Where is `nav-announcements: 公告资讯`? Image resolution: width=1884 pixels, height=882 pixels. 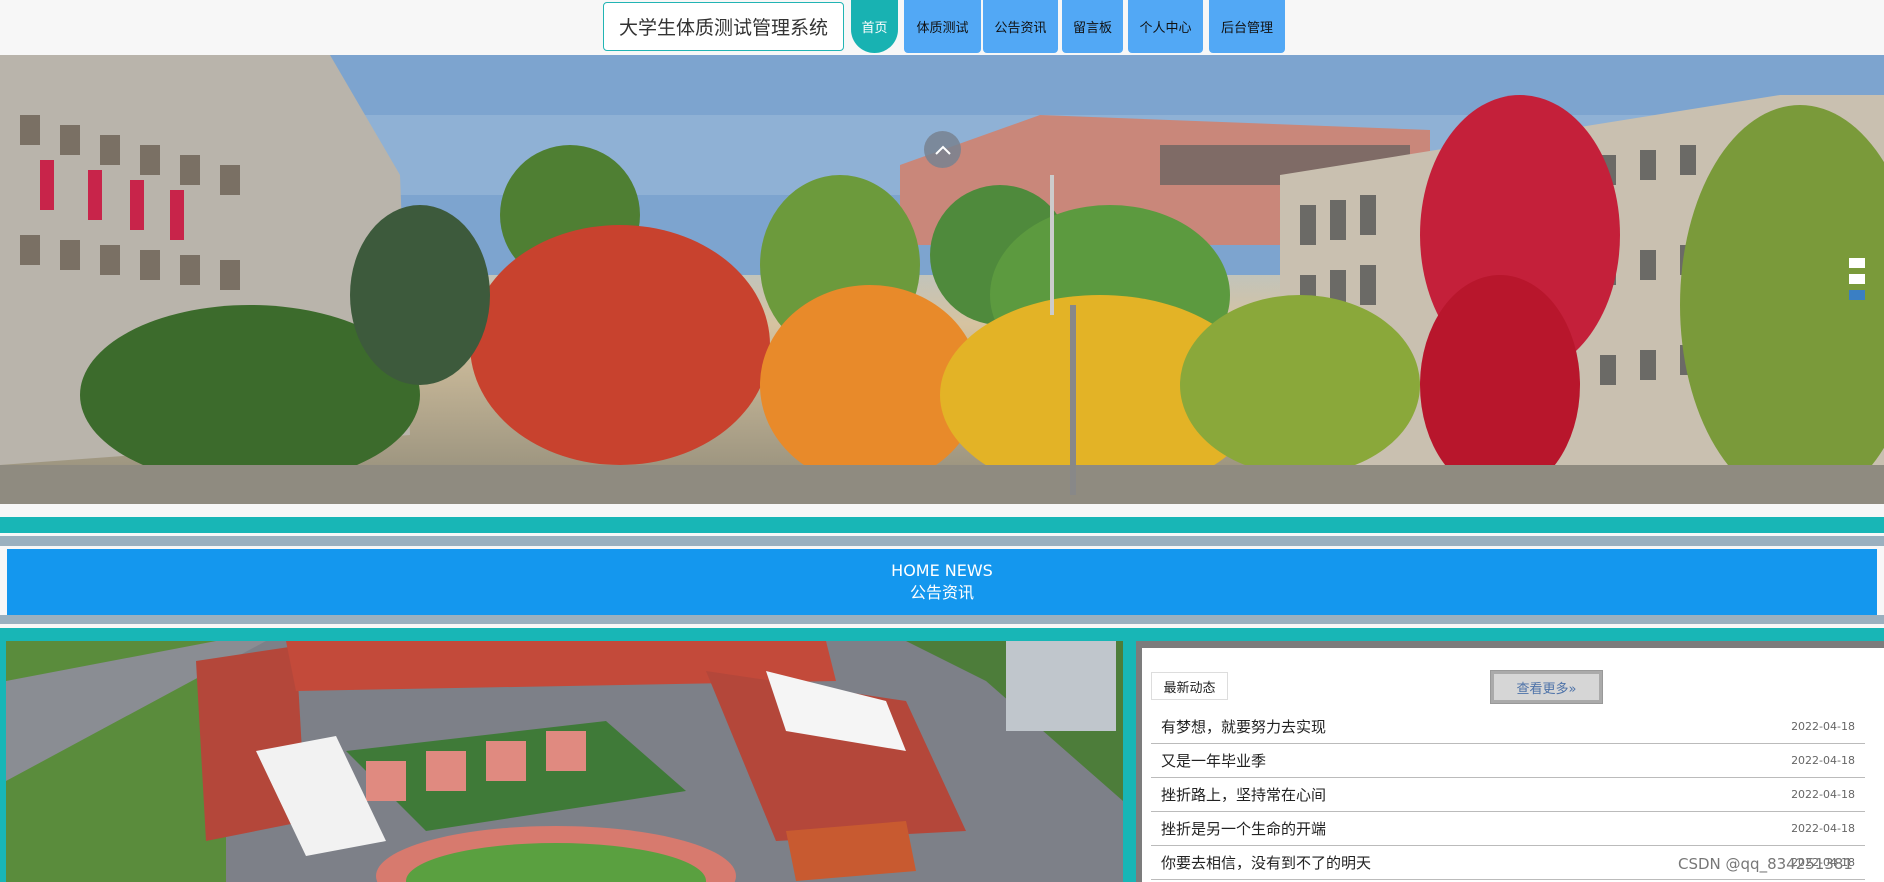 nav-announcements: 公告资讯 is located at coordinates (1020, 26).